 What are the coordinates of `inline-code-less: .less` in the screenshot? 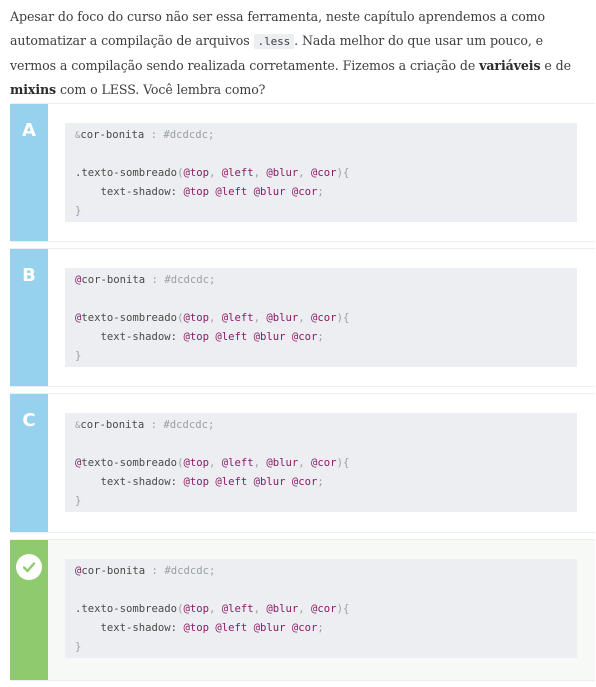 It's located at (274, 41).